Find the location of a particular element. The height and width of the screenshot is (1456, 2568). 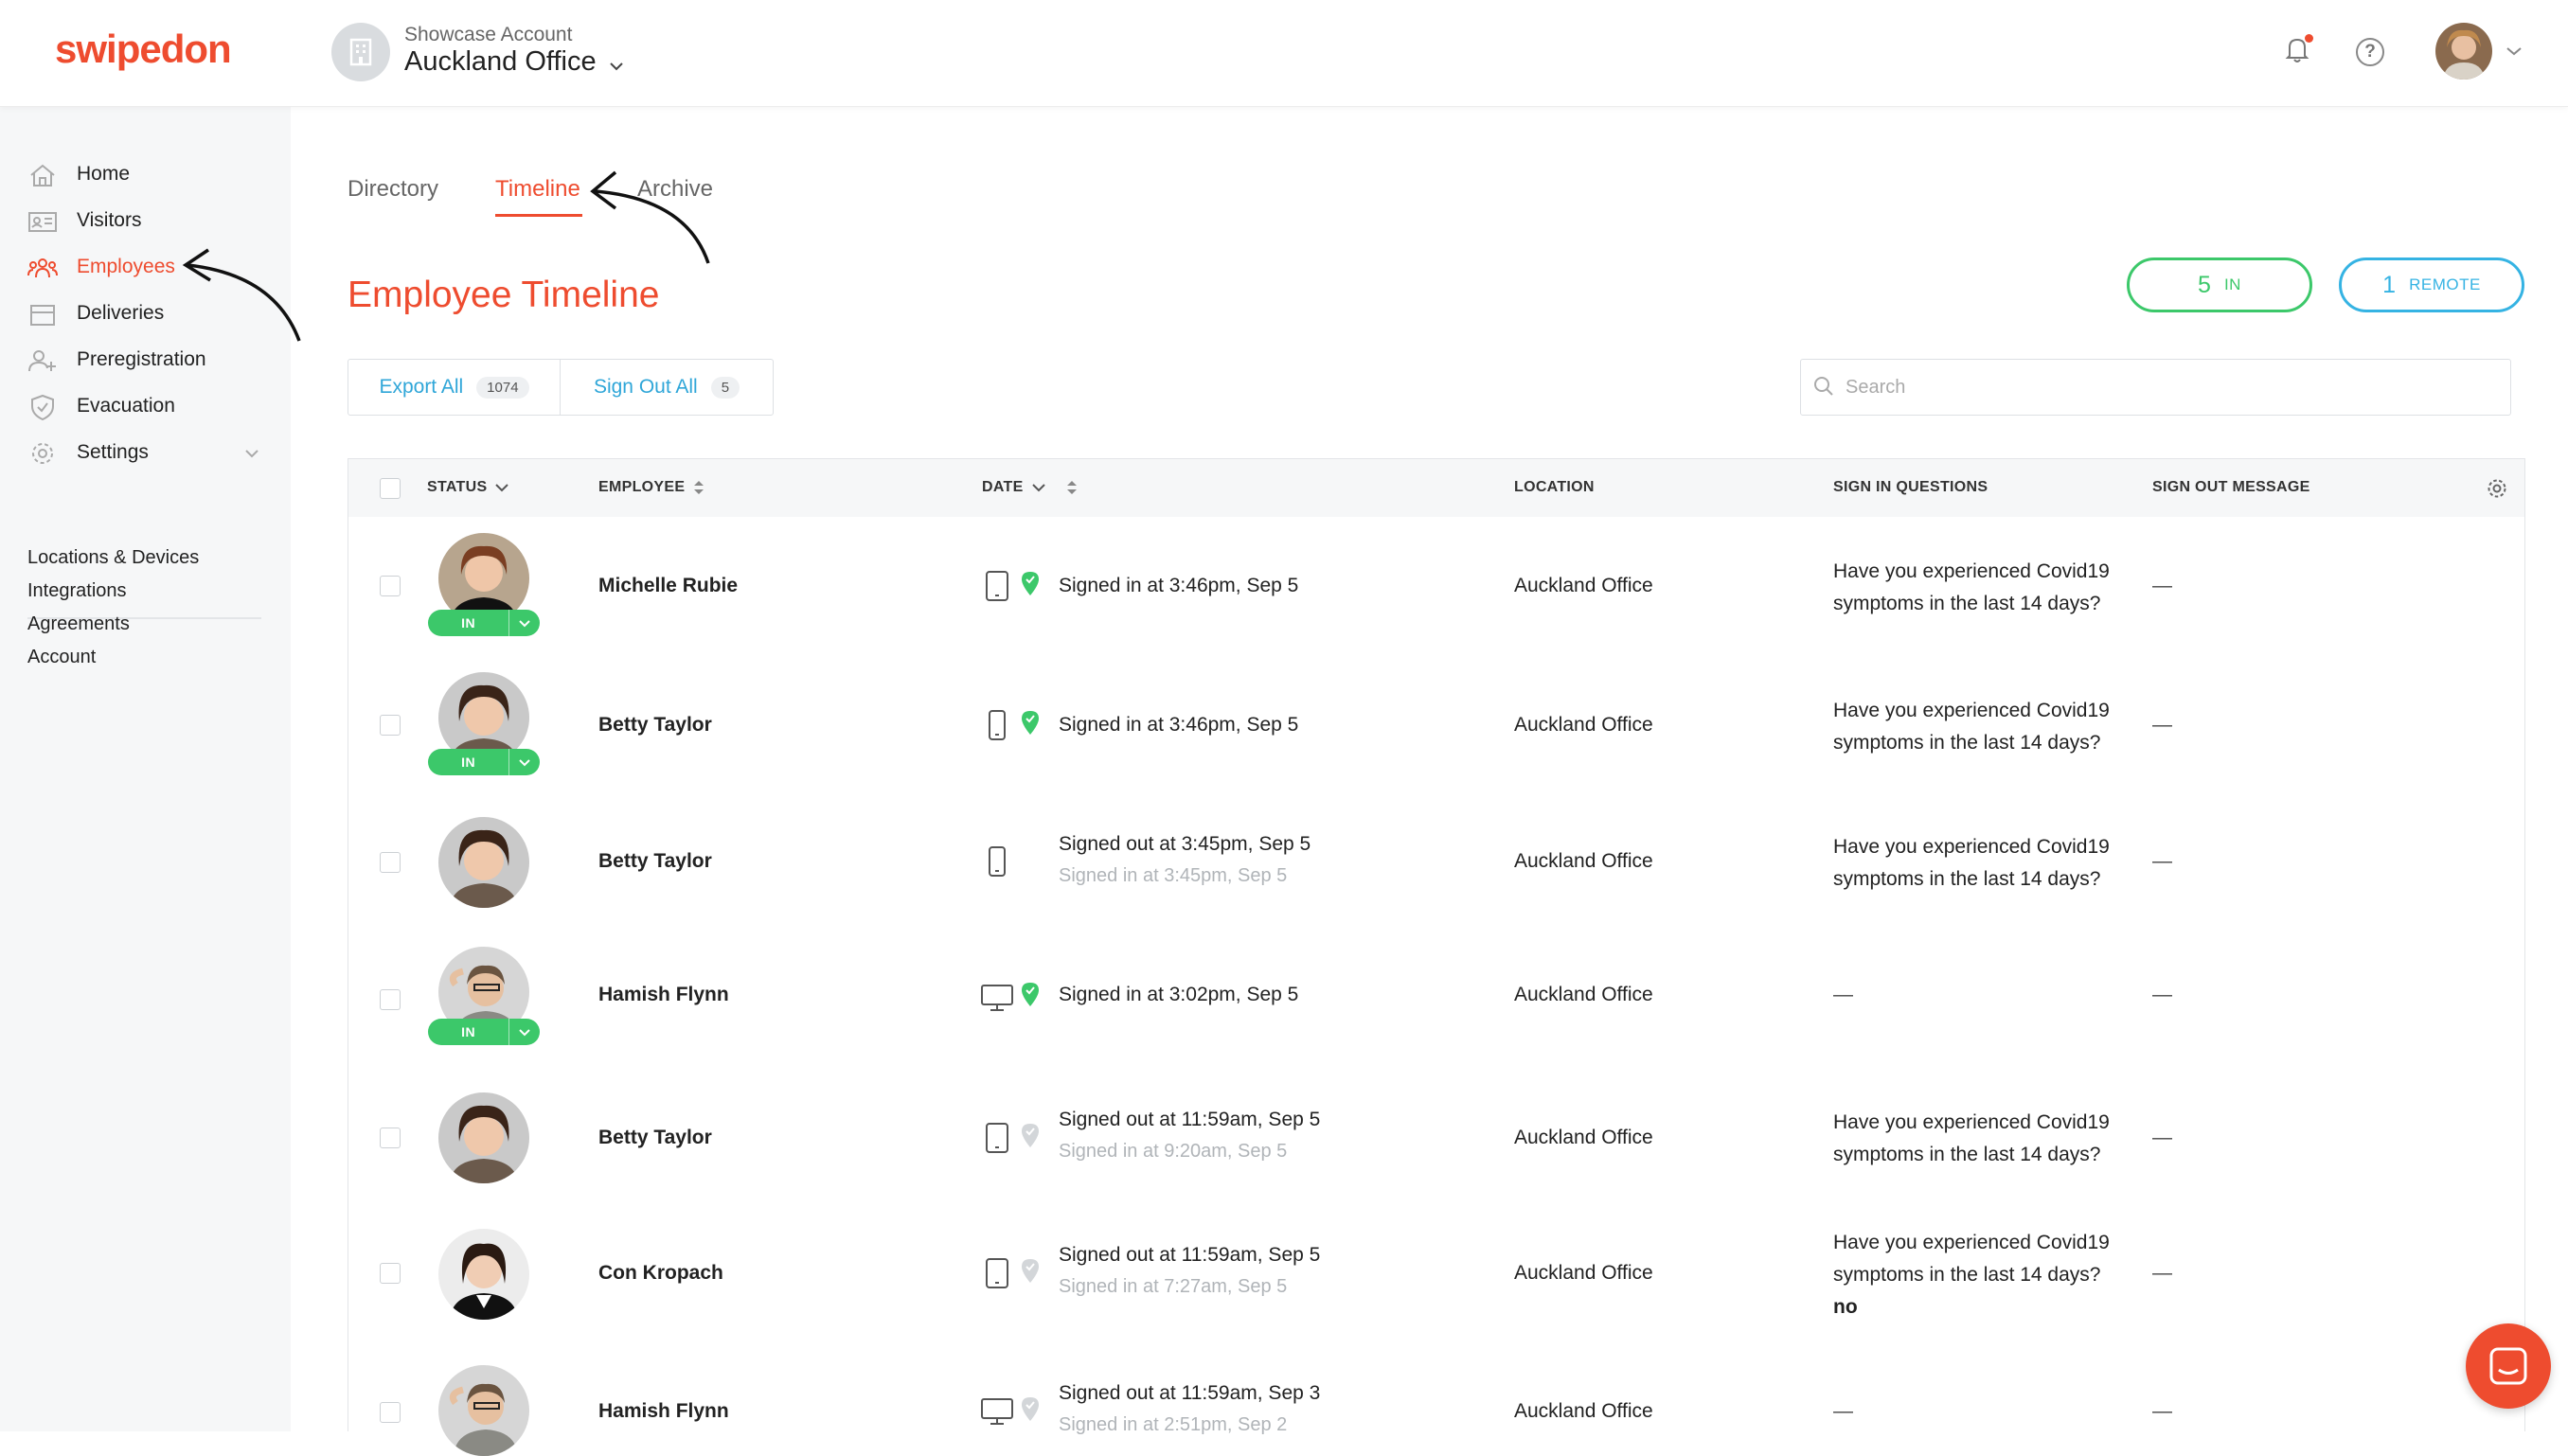

active-tab-indicator is located at coordinates (538, 215).